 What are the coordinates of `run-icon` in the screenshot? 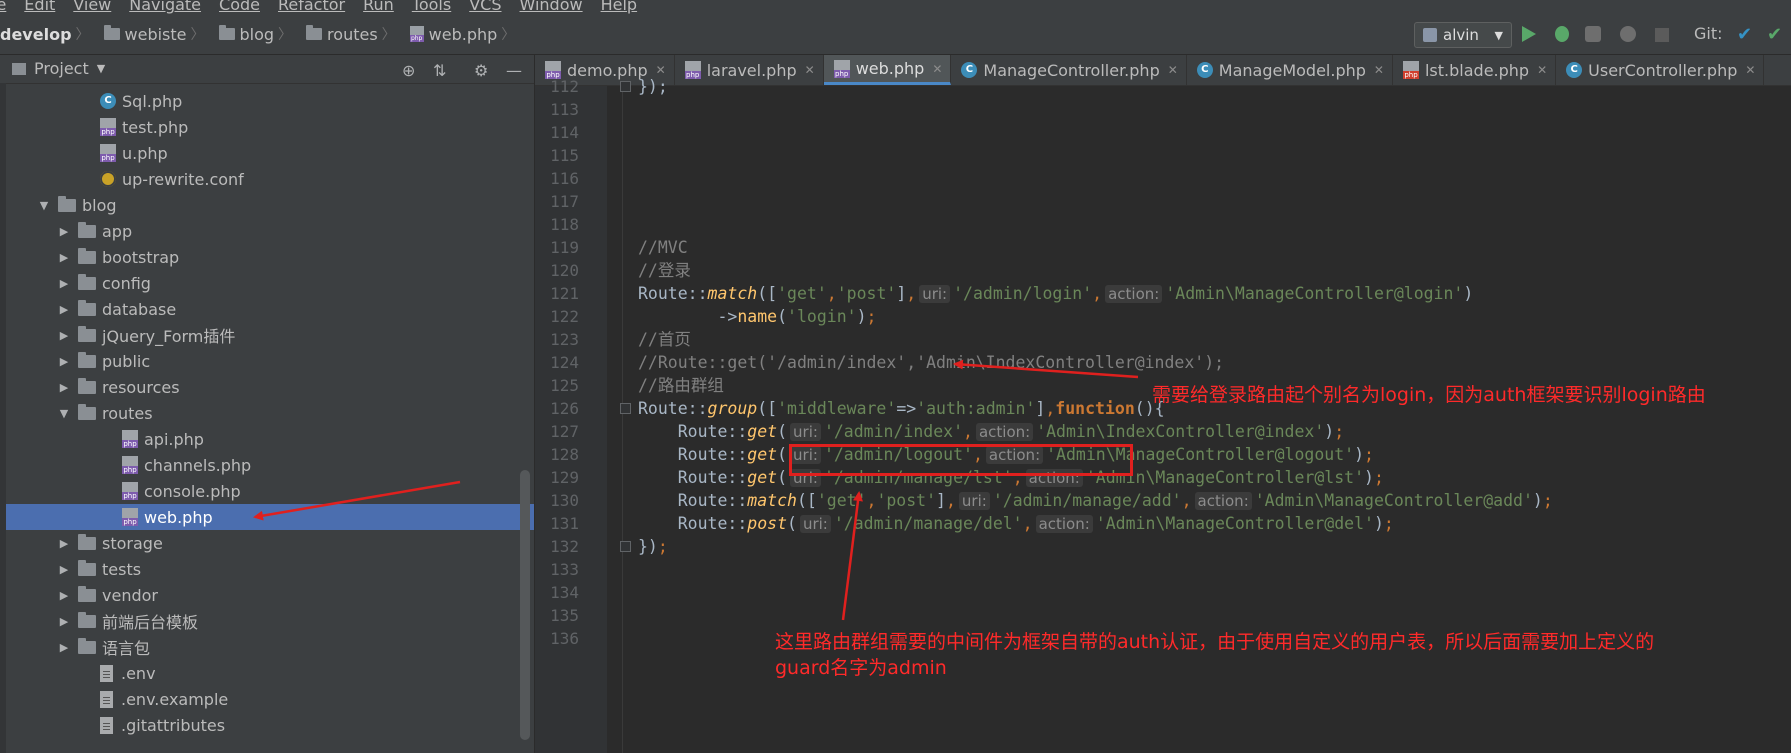 It's located at (1529, 34).